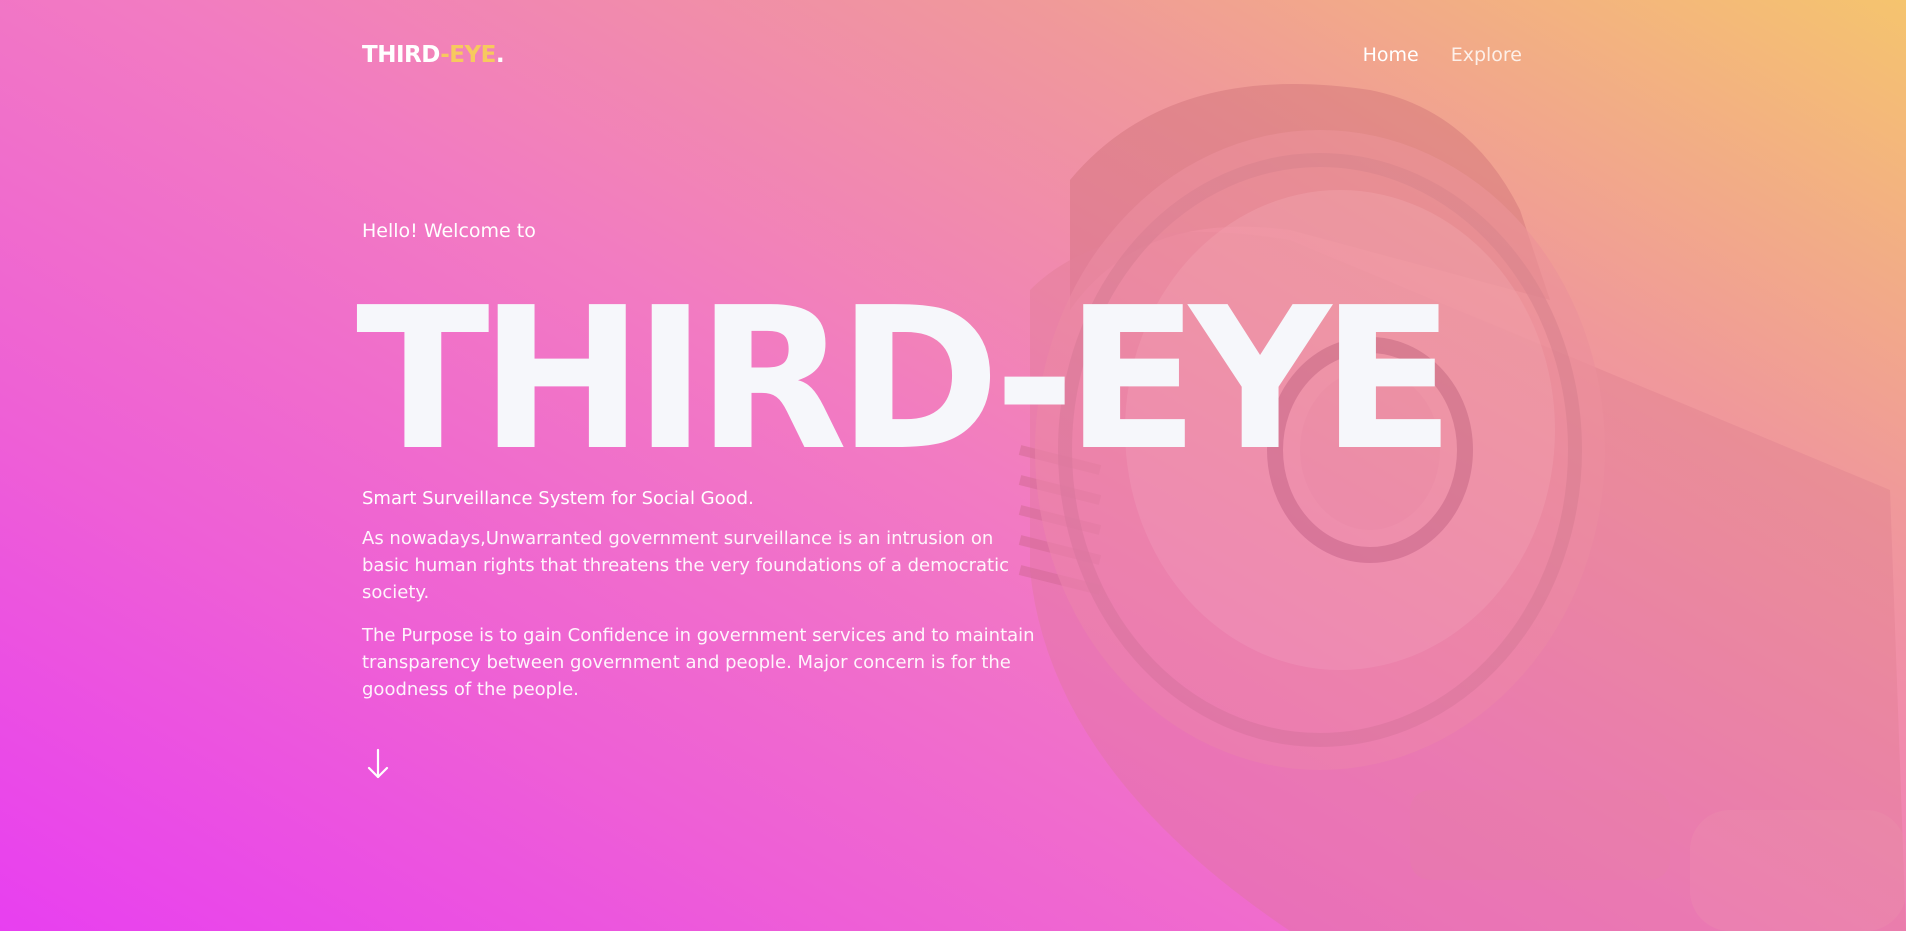  I want to click on nav-link-explore: Explore, so click(1486, 55).